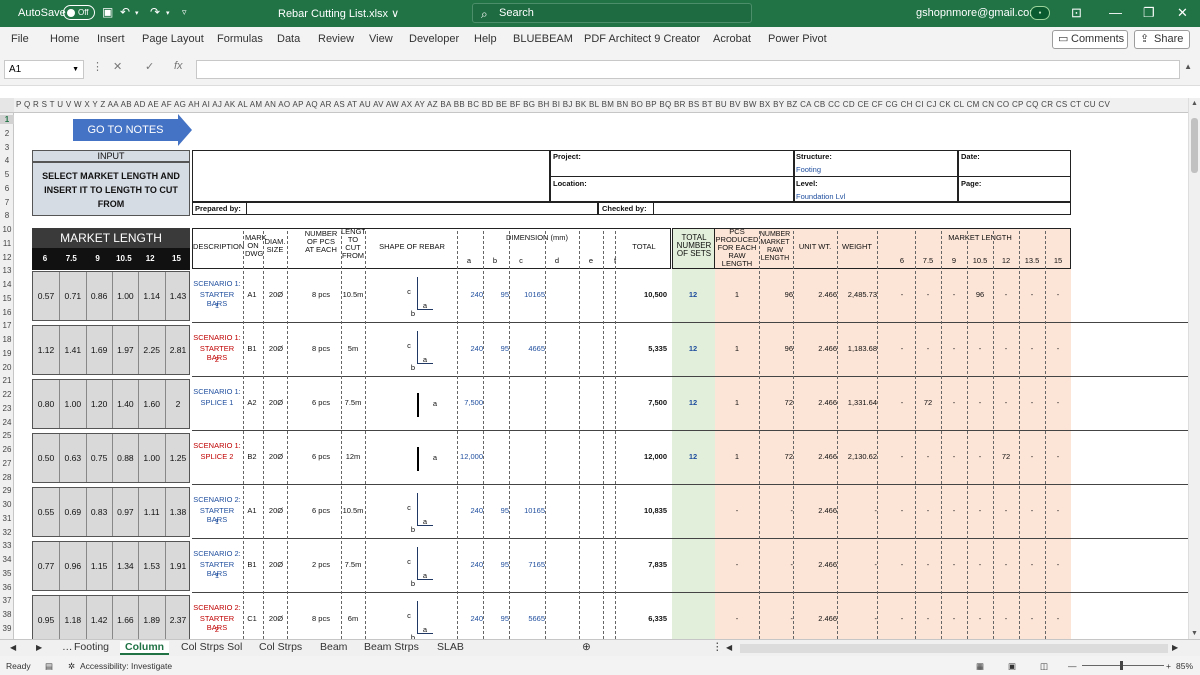  What do you see at coordinates (151, 458) in the screenshot?
I see `ratio-cell: 1.00` at bounding box center [151, 458].